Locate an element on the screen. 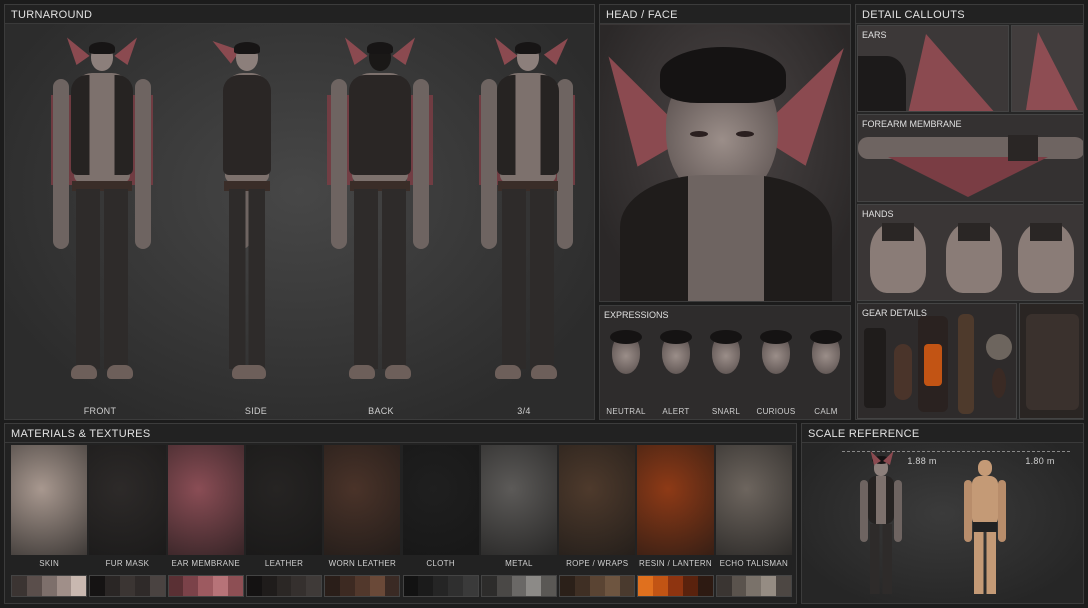  figure-three-quarter is located at coordinates (527, 208).